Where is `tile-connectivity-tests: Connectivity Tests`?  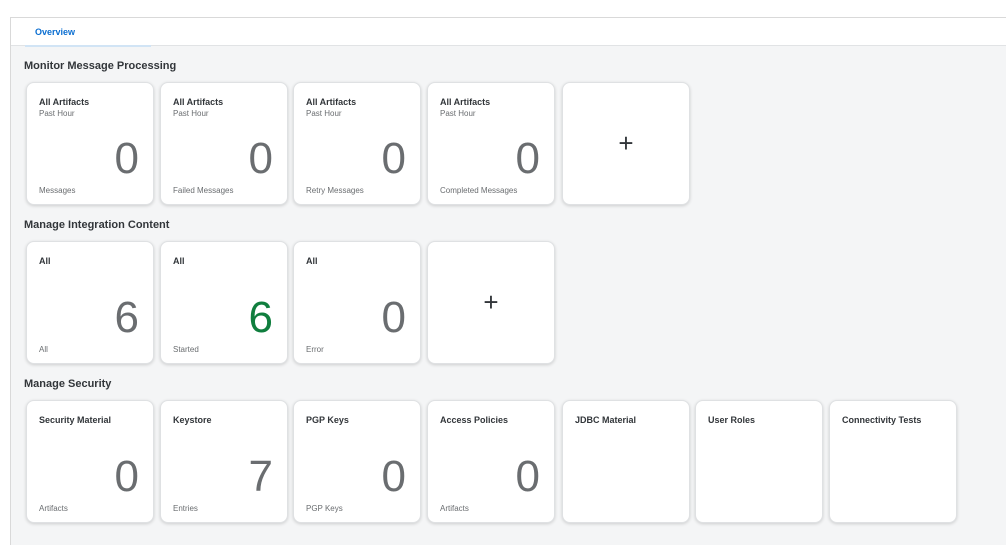 tile-connectivity-tests: Connectivity Tests is located at coordinates (893, 461).